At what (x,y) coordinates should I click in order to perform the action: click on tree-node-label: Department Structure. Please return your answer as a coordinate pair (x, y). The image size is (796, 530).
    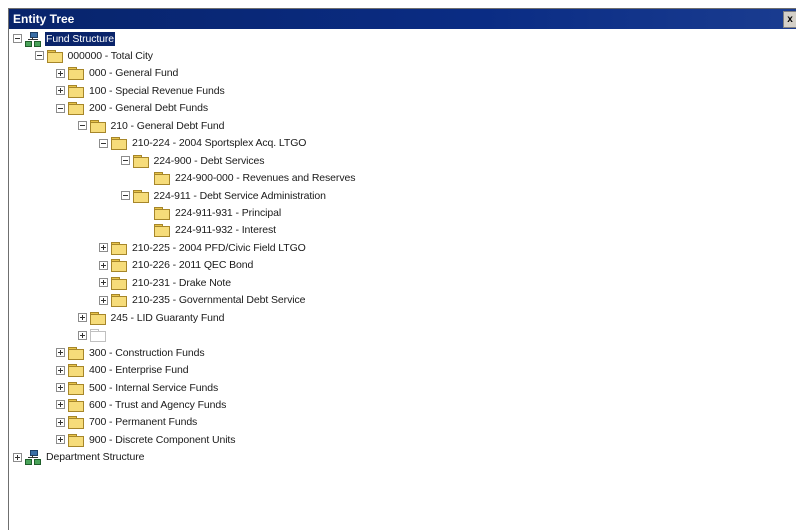
    Looking at the image, I should click on (95, 457).